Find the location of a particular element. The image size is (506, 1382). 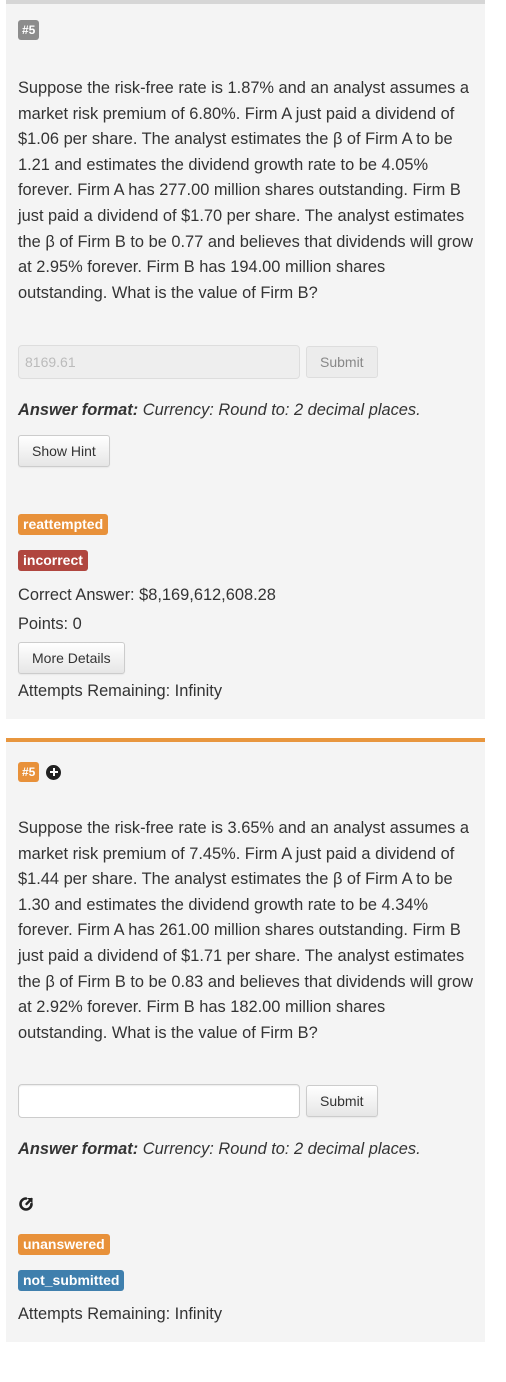

status-badge-reattempted: reattempted is located at coordinates (63, 524).